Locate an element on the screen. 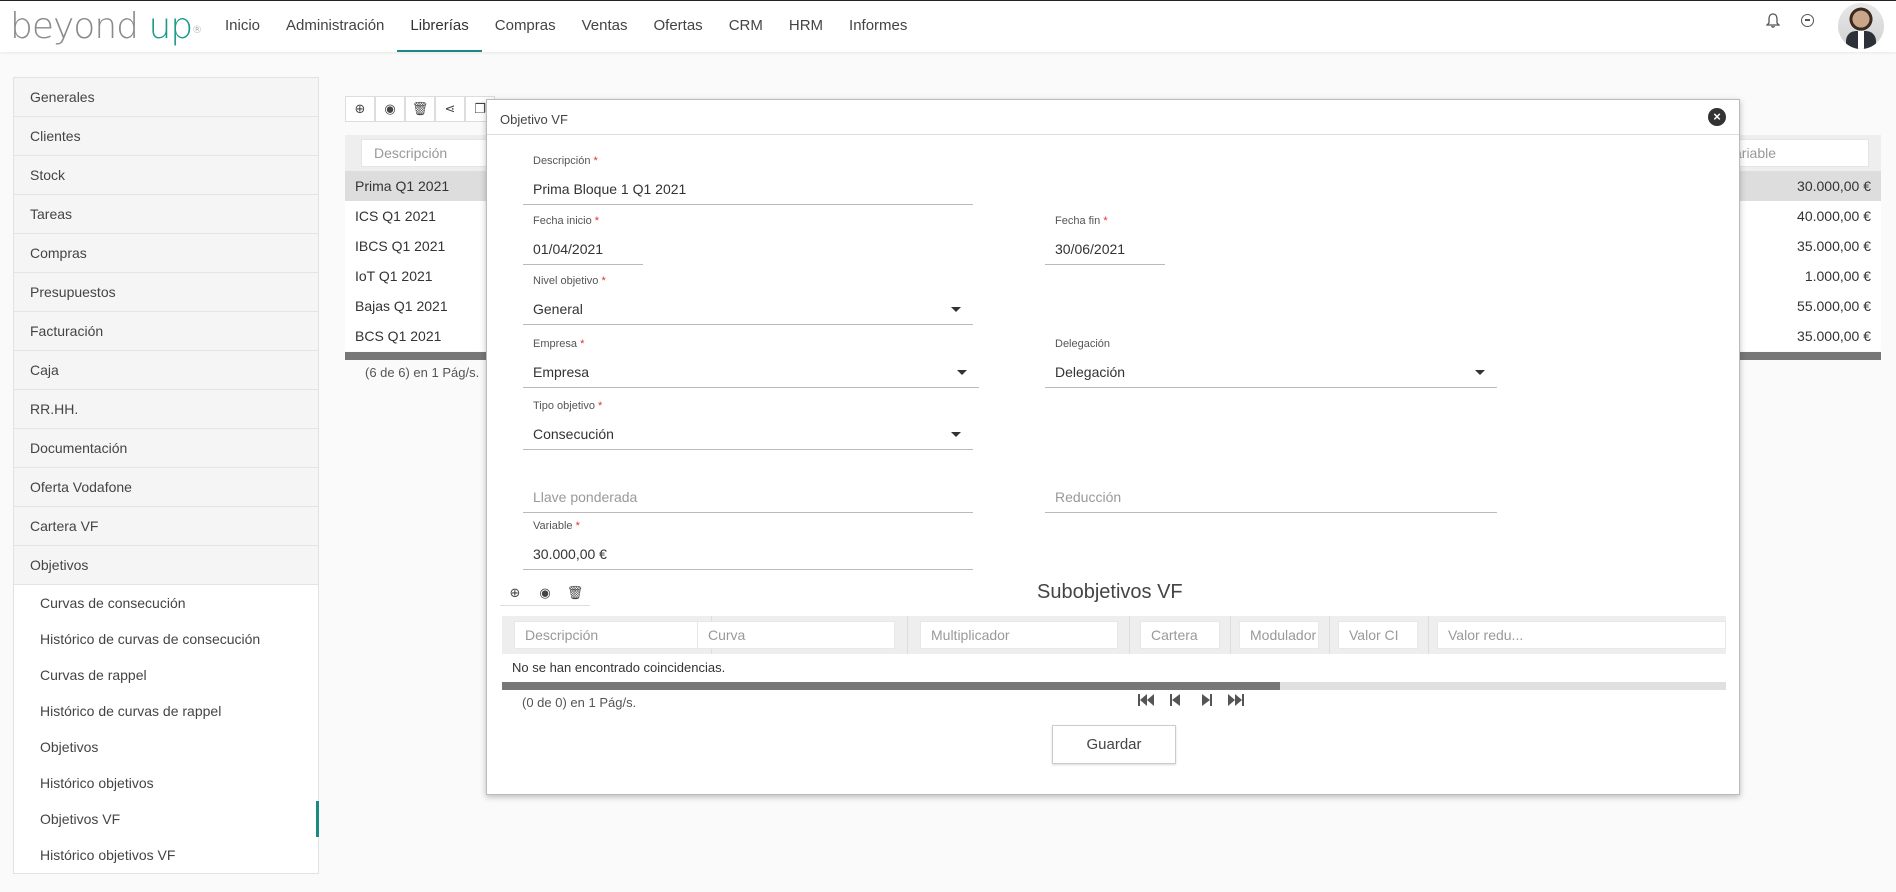 This screenshot has width=1896, height=892. list-toolbar: ⊕ ◉ 🗑 ⋖ ❐ is located at coordinates (420, 109).